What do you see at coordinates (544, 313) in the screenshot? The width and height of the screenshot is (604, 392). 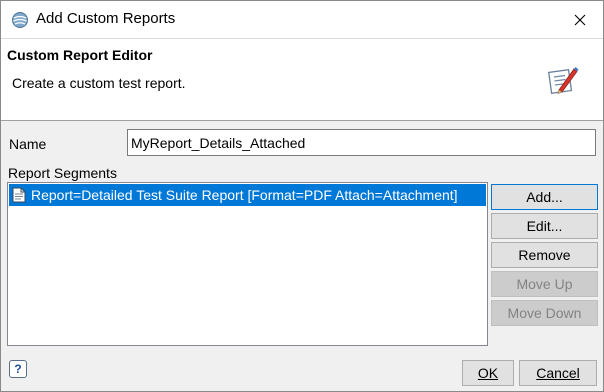 I see `move-down-button: Move Down` at bounding box center [544, 313].